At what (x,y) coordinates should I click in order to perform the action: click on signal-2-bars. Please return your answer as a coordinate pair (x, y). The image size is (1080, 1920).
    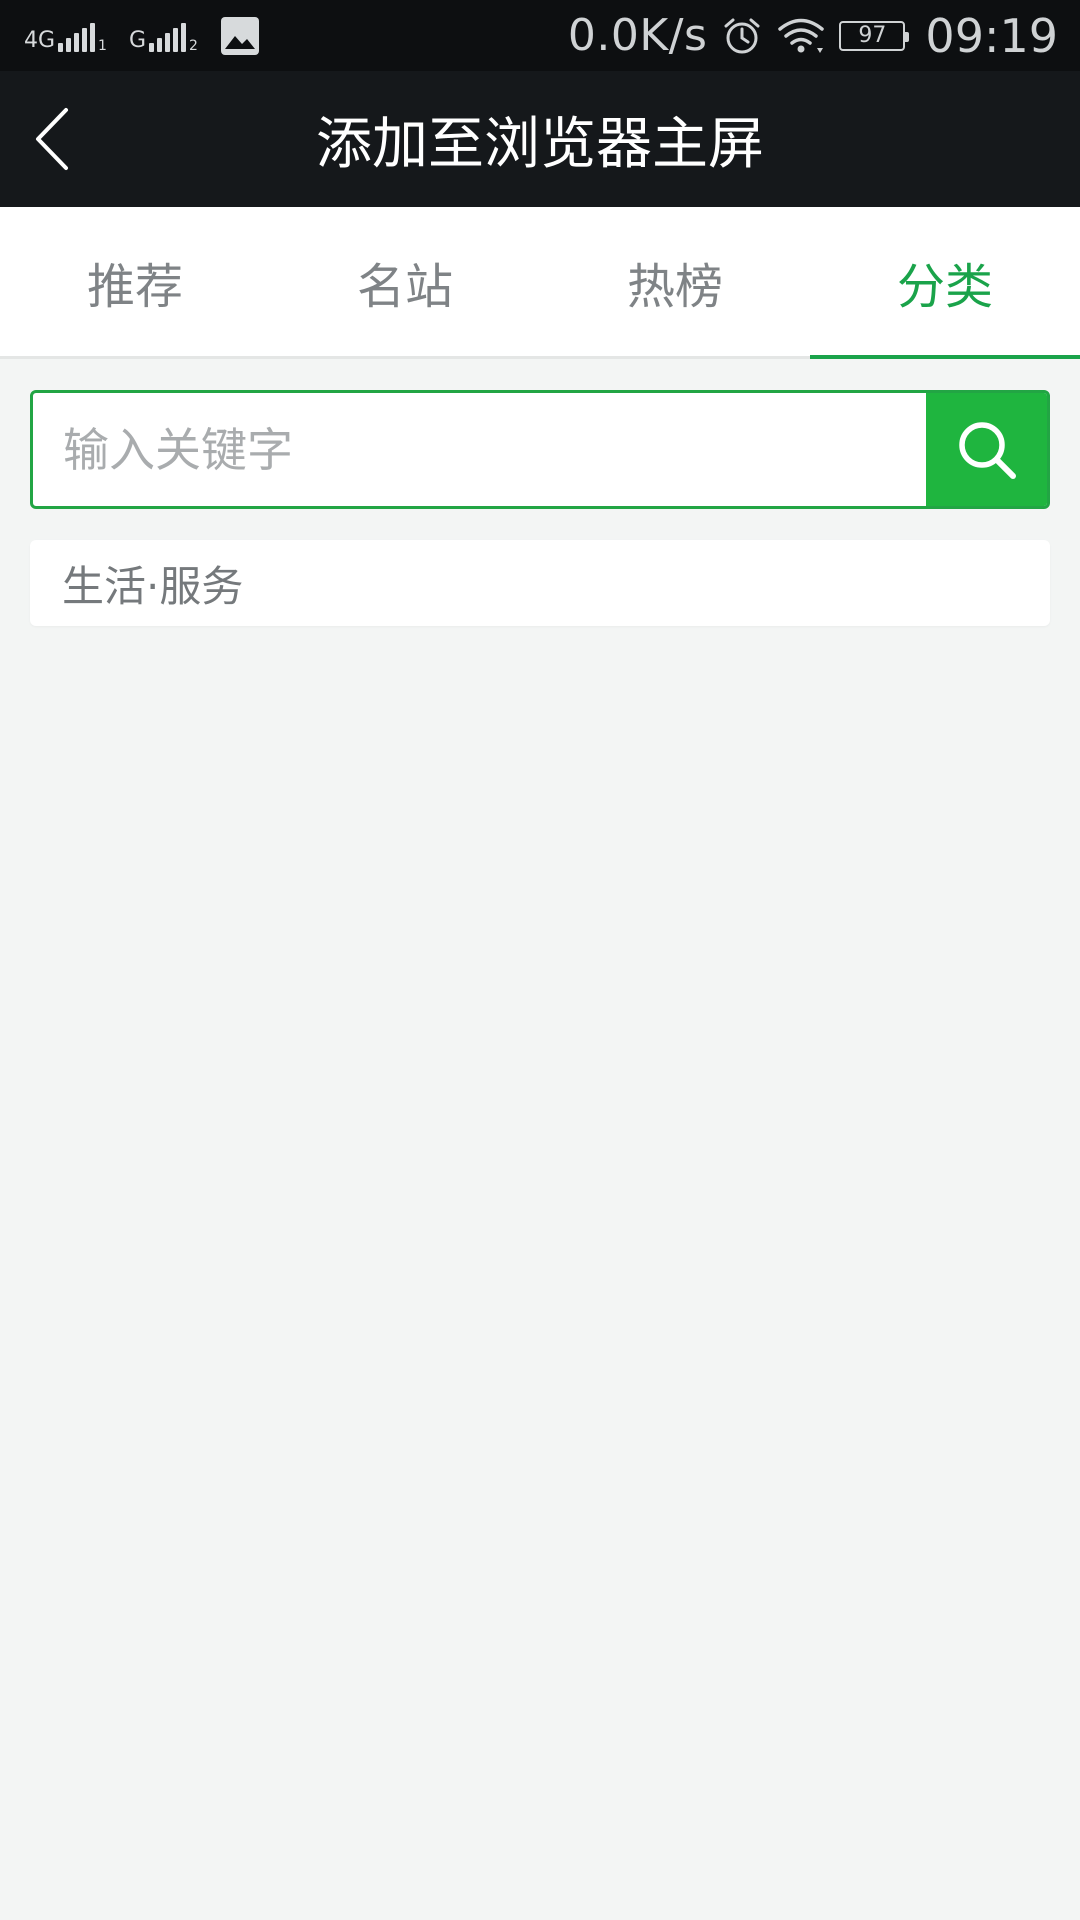
    Looking at the image, I should click on (168, 39).